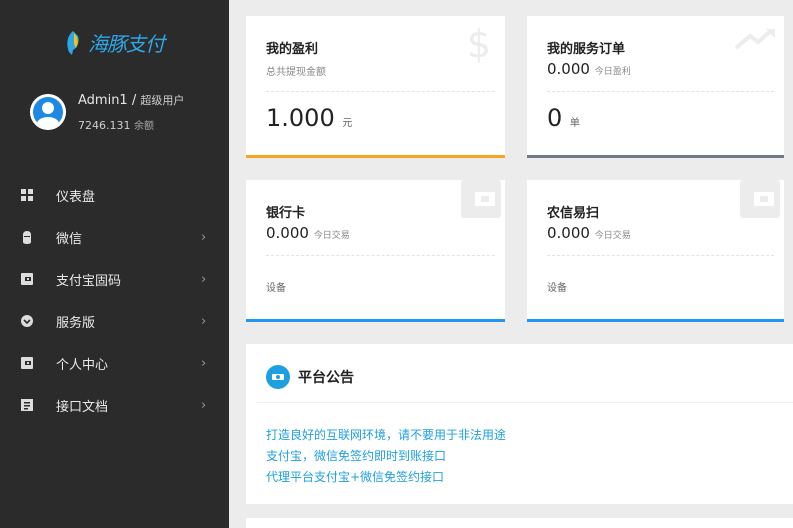 The height and width of the screenshot is (528, 793). What do you see at coordinates (82, 407) in the screenshot?
I see `nav-label: 接口文档` at bounding box center [82, 407].